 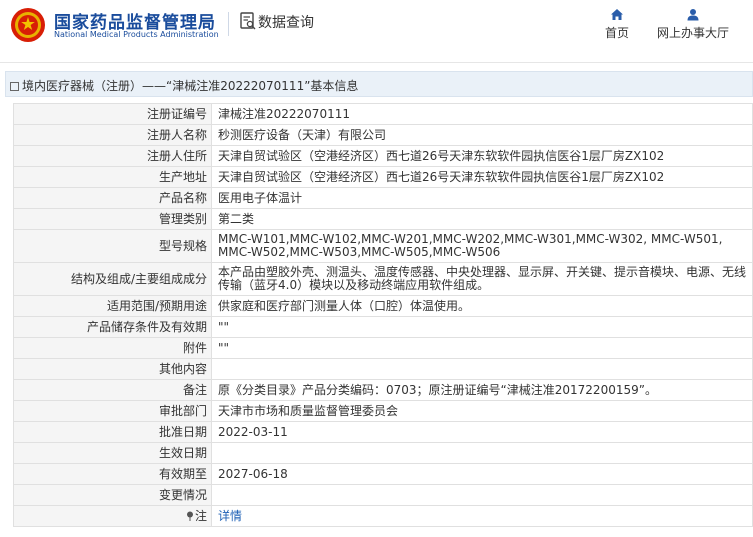 I want to click on field-label: 注册人名称, so click(x=112, y=135).